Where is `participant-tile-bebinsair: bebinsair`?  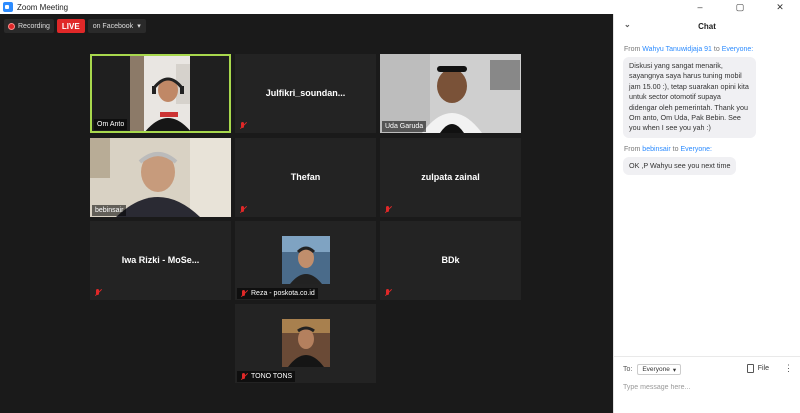 participant-tile-bebinsair: bebinsair is located at coordinates (160, 177).